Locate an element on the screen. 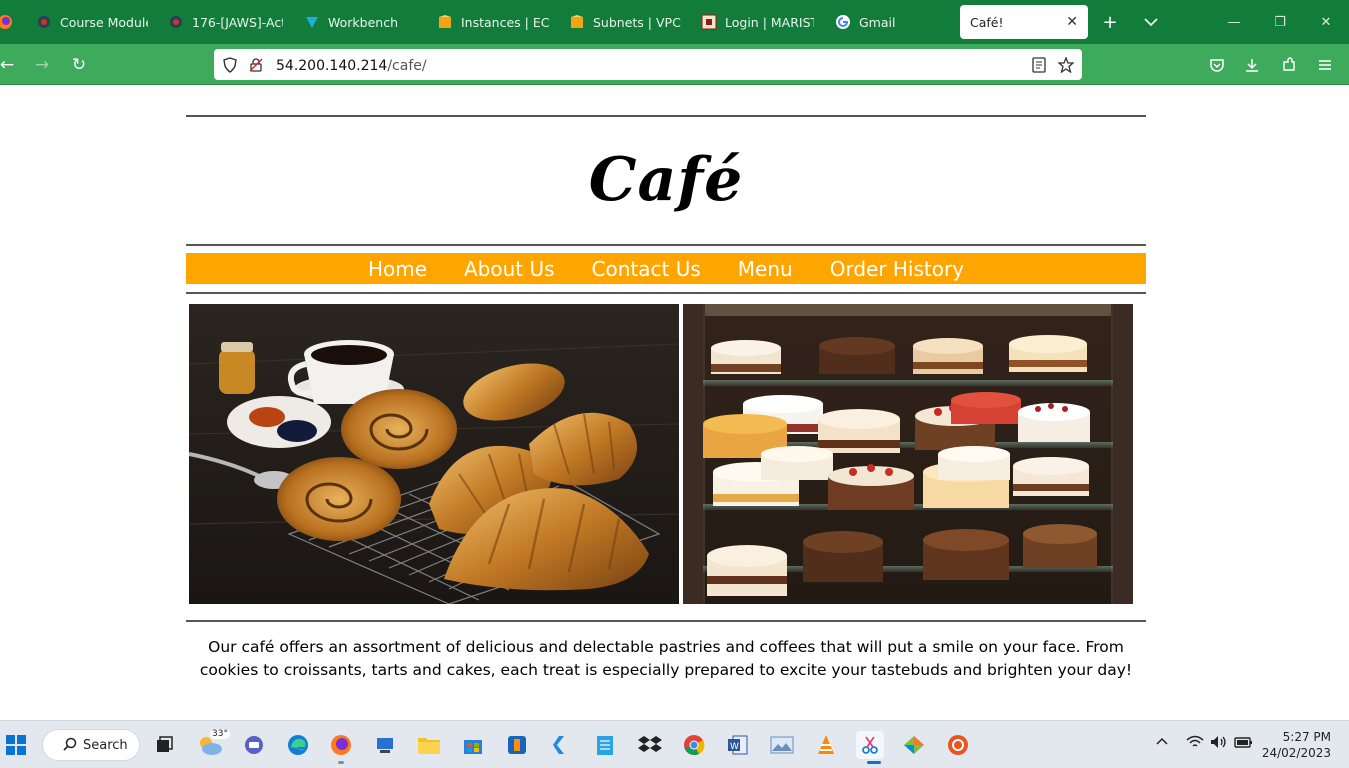 The image size is (1349, 768). chrome-icon is located at coordinates (694, 745).